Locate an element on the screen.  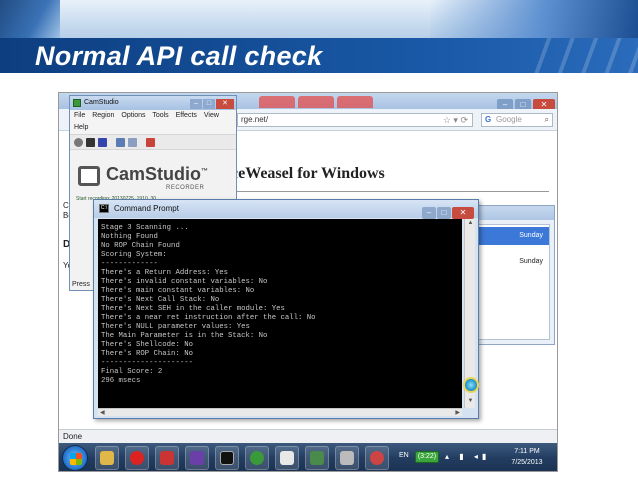
camstudio-footer: Press is located at coordinates (81, 284).